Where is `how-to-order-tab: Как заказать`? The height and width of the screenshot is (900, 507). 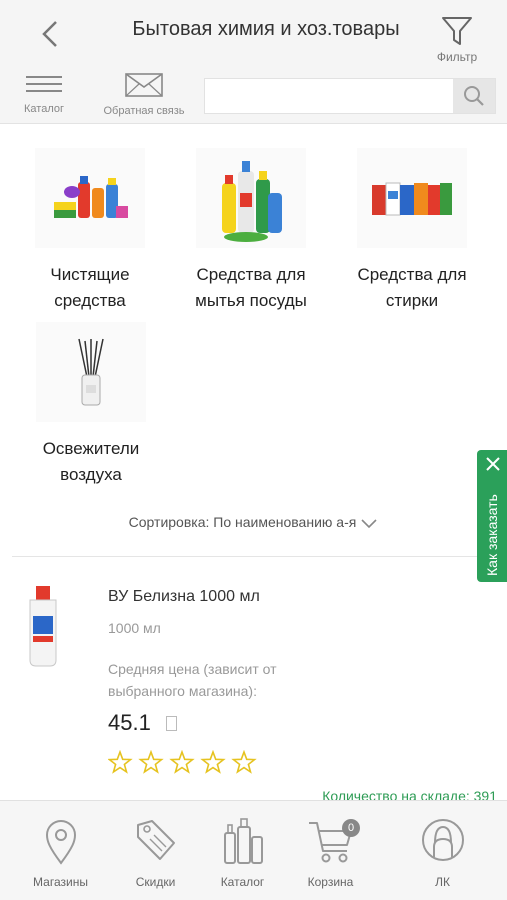
how-to-order-tab: Как заказать is located at coordinates (492, 516).